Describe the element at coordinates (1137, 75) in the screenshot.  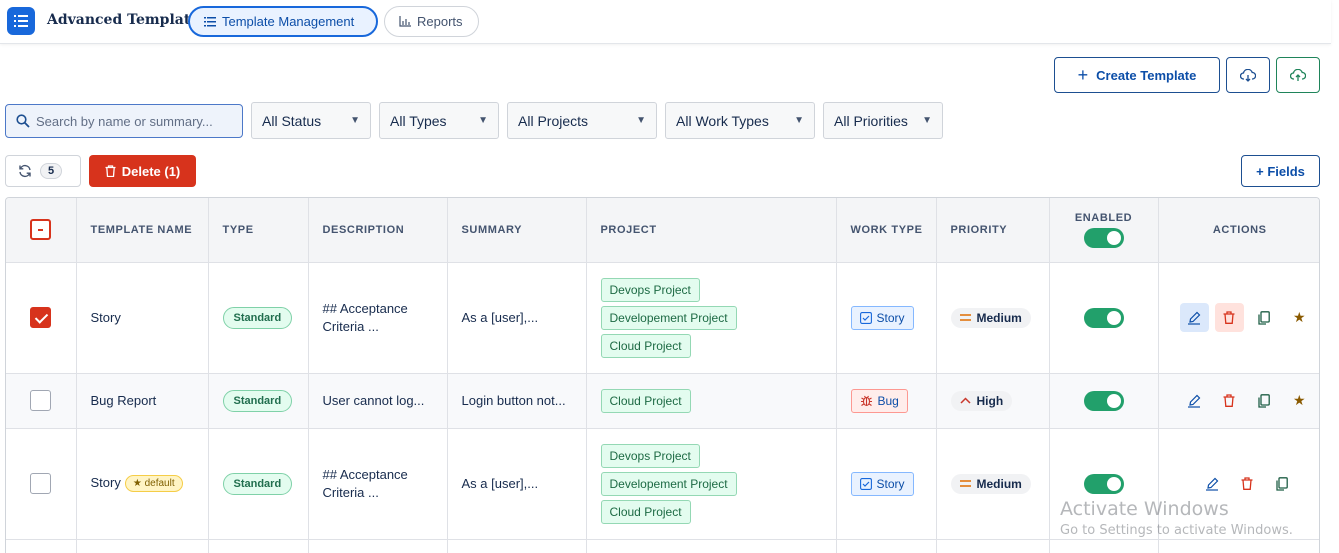
I see `create-template-button: + Create Template` at that location.